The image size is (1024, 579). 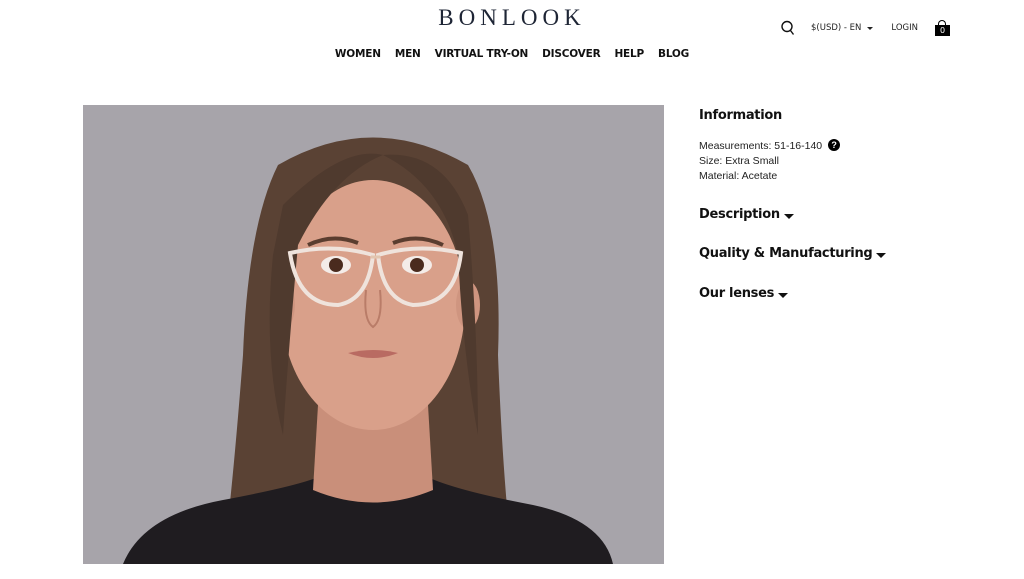 What do you see at coordinates (836, 28) in the screenshot?
I see `currency-label: $(USD) - EN` at bounding box center [836, 28].